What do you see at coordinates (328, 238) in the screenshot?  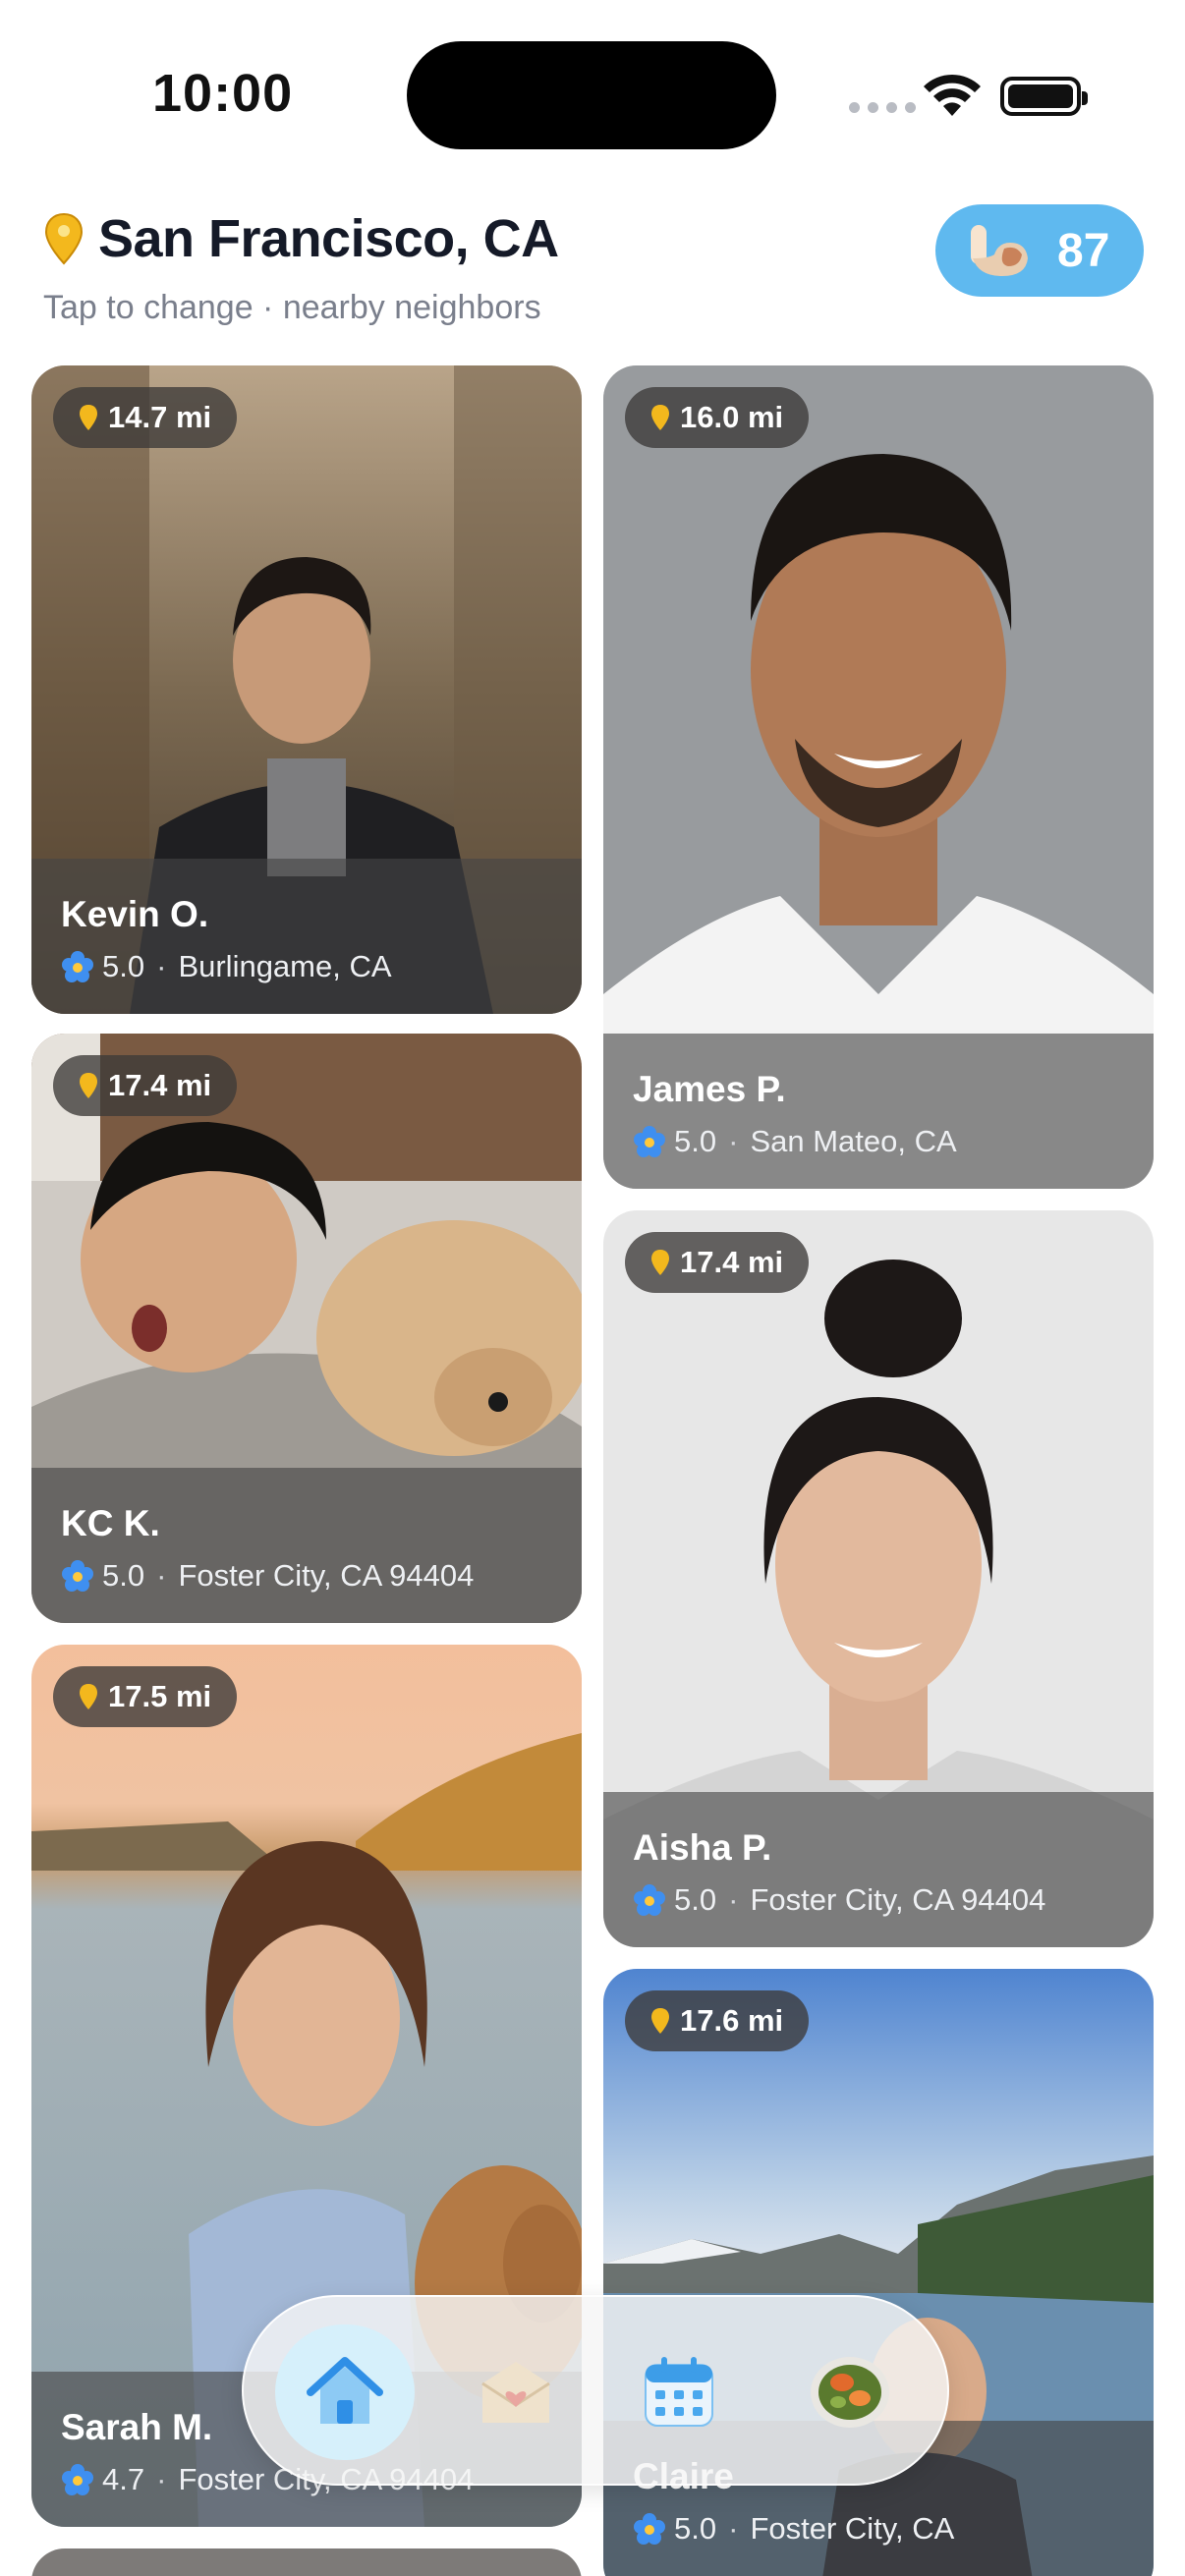 I see `location-title: San Francisco, CA` at bounding box center [328, 238].